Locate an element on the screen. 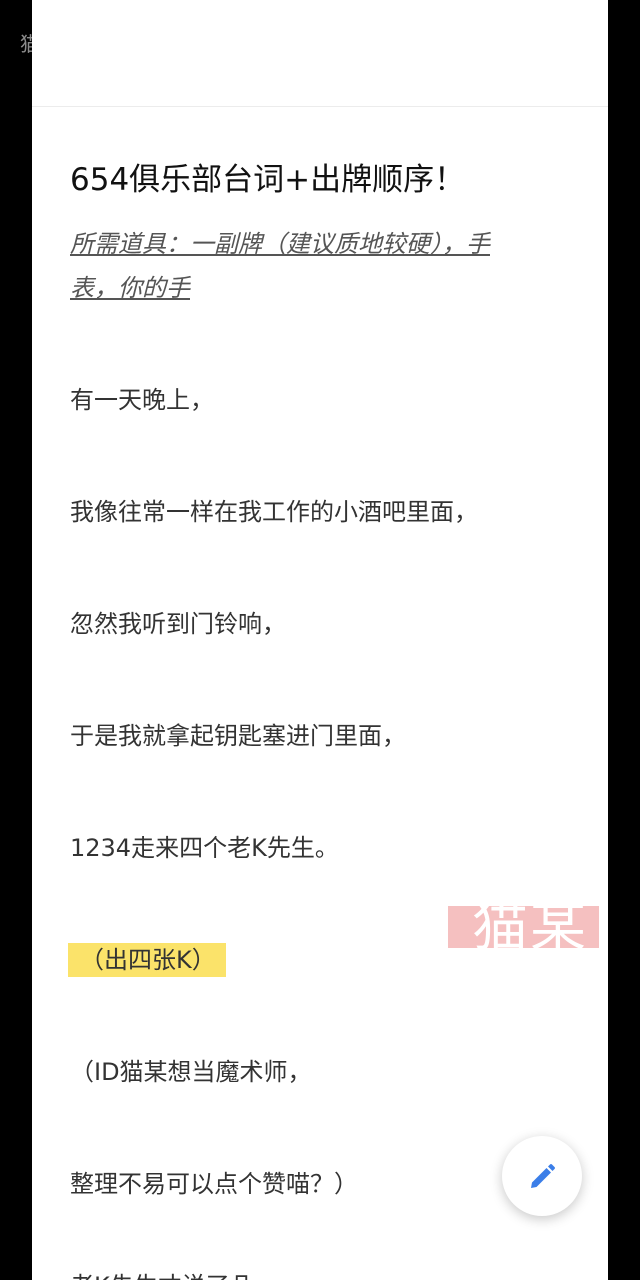  highlight-mark: （出四张K） is located at coordinates (147, 960).